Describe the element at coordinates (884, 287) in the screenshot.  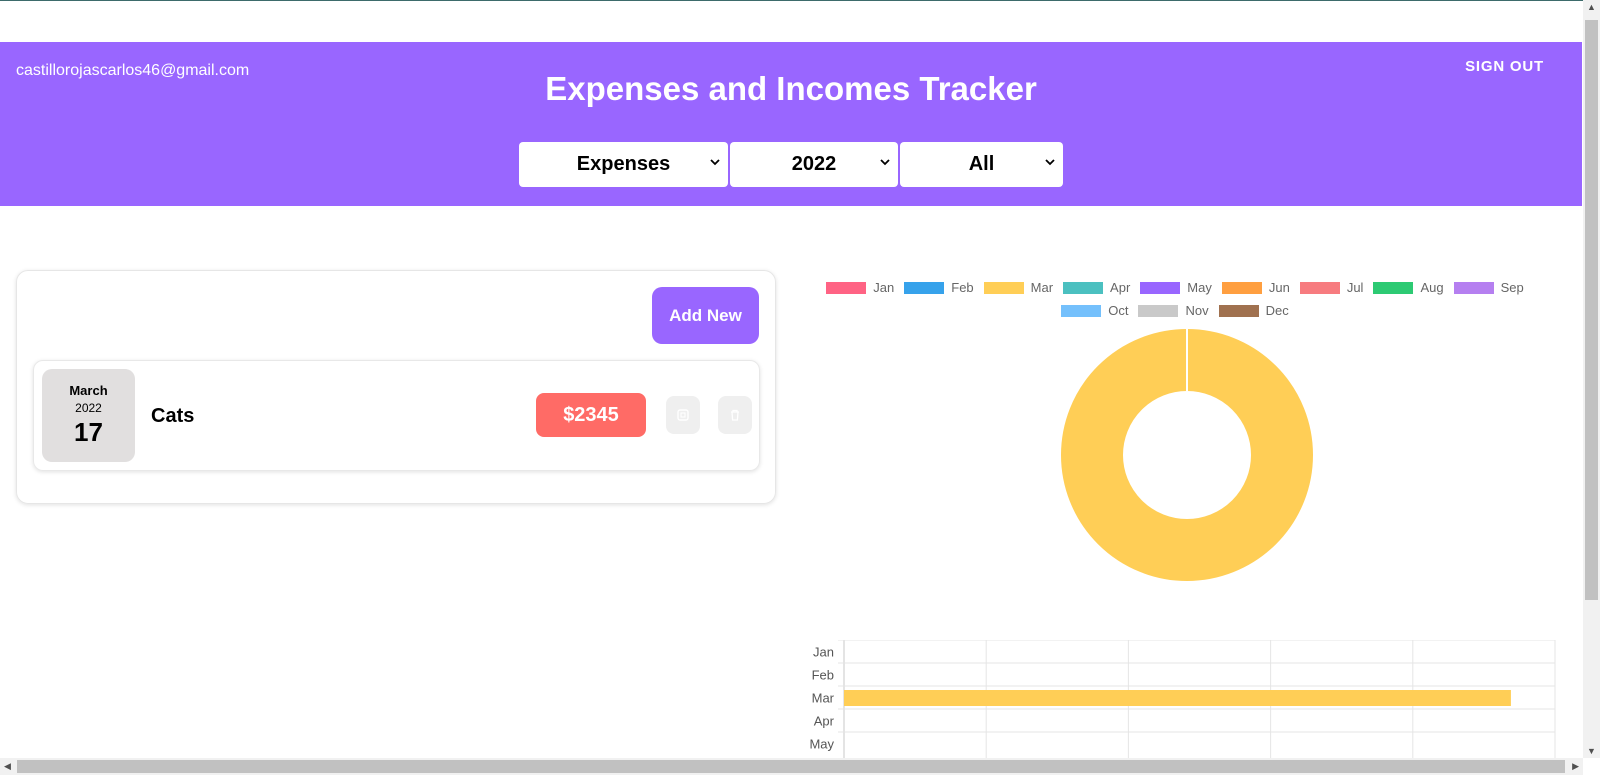
I see `legend-label: Jan` at that location.